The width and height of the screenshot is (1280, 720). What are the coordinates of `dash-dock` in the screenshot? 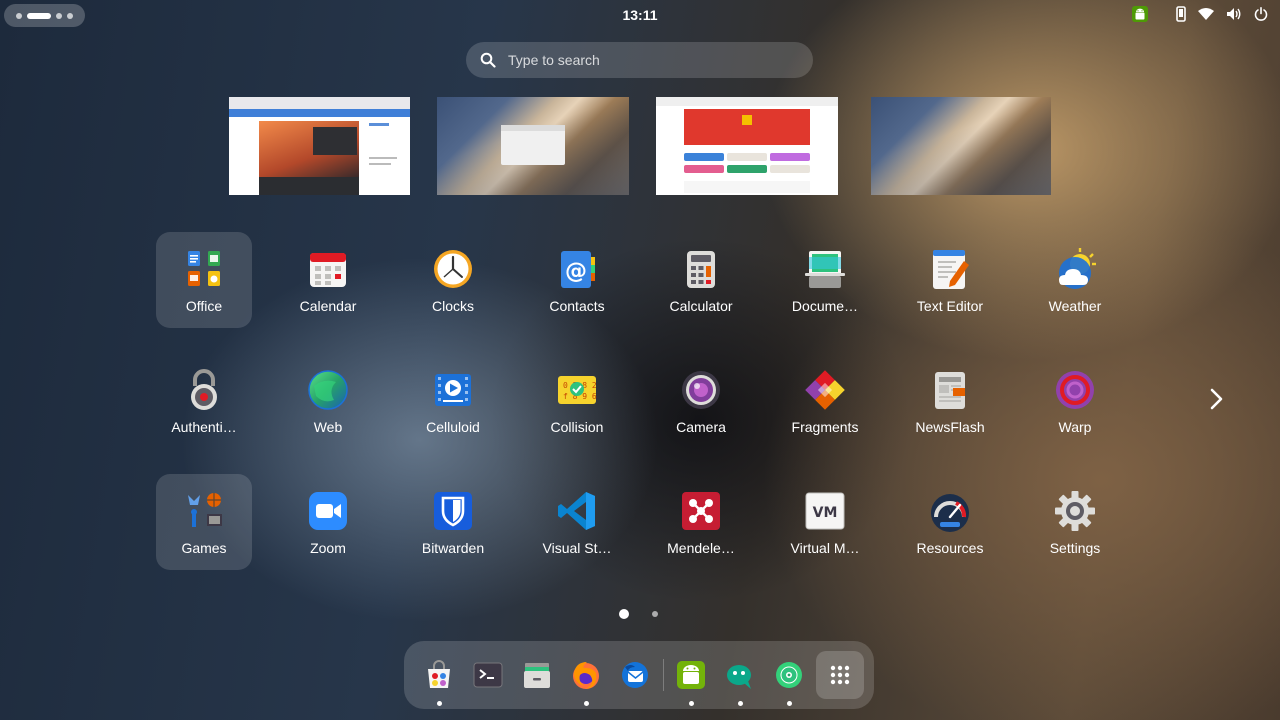 It's located at (639, 675).